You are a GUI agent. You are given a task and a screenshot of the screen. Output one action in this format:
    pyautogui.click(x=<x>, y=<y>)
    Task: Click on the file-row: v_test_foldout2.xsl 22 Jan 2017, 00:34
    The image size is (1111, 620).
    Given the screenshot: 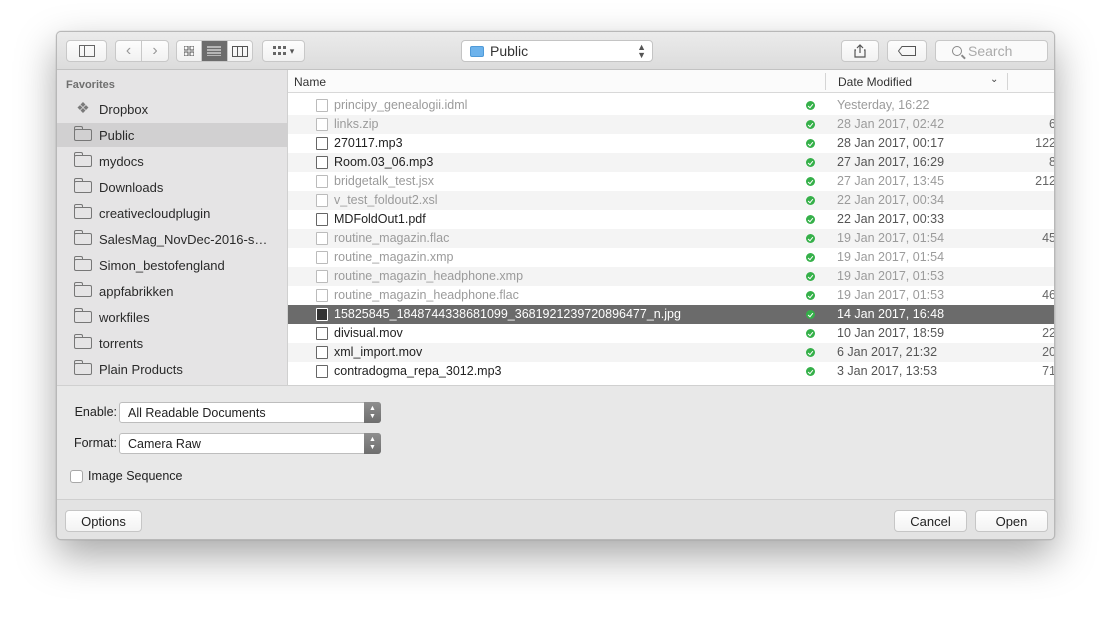 What is the action you would take?
    pyautogui.click(x=671, y=200)
    